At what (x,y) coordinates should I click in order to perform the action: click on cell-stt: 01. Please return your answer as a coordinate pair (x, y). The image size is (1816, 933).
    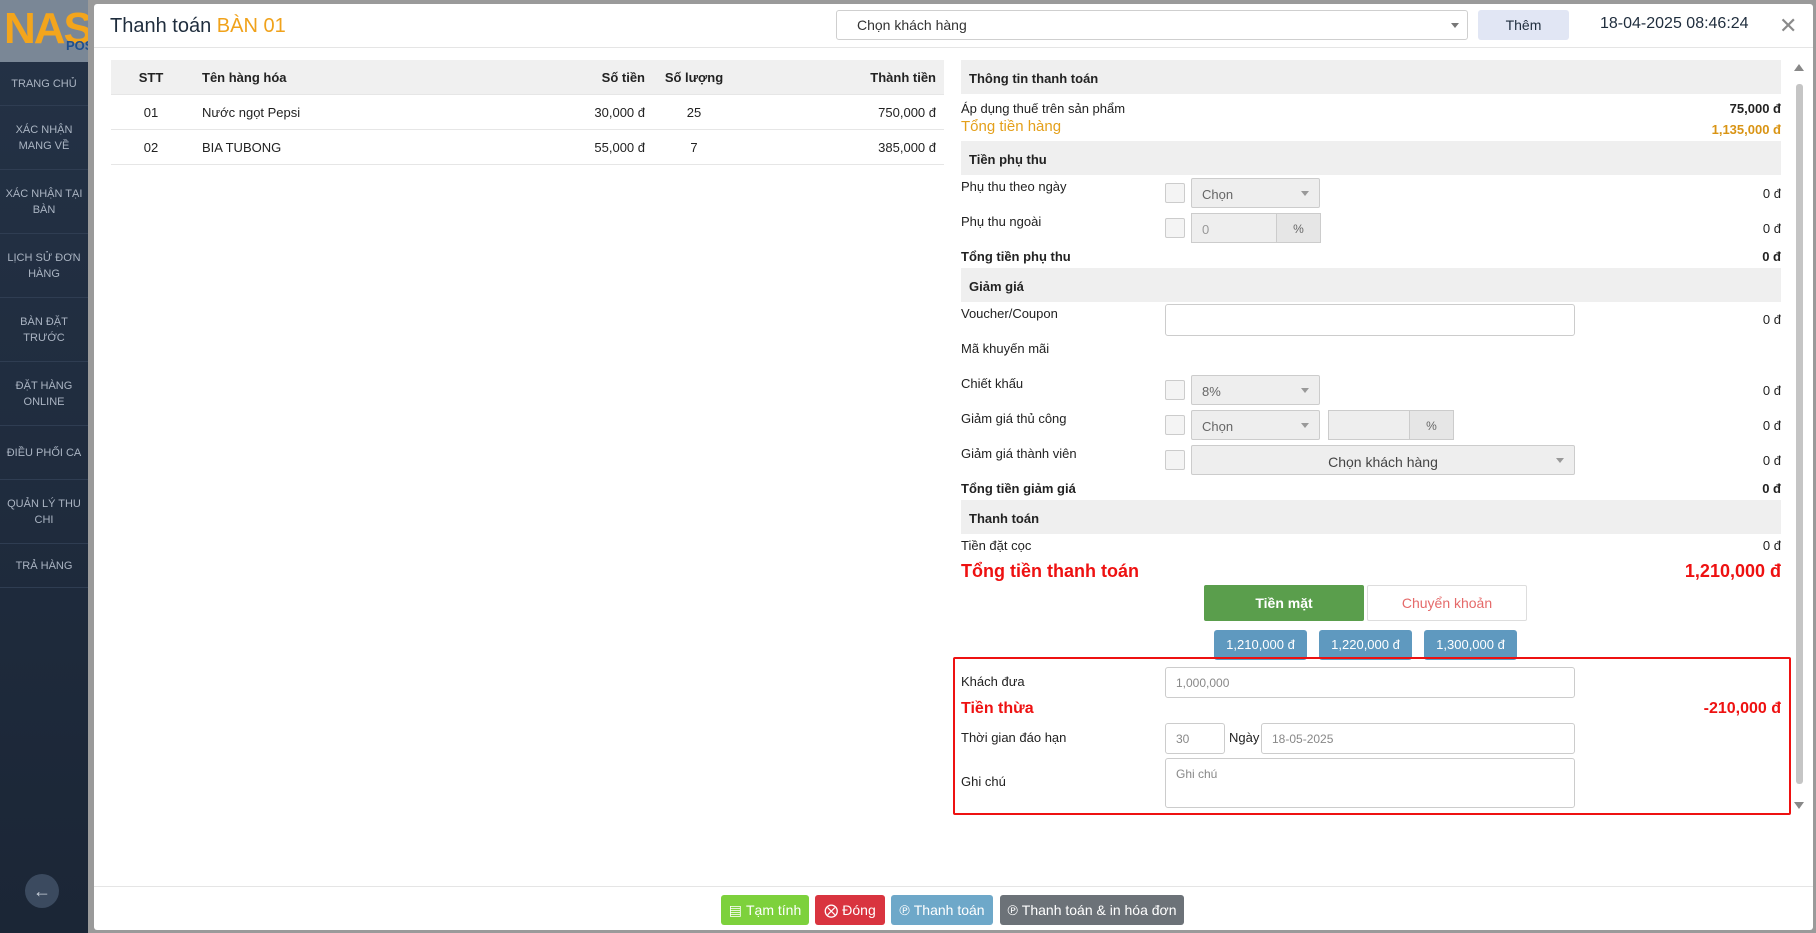
    Looking at the image, I should click on (151, 112).